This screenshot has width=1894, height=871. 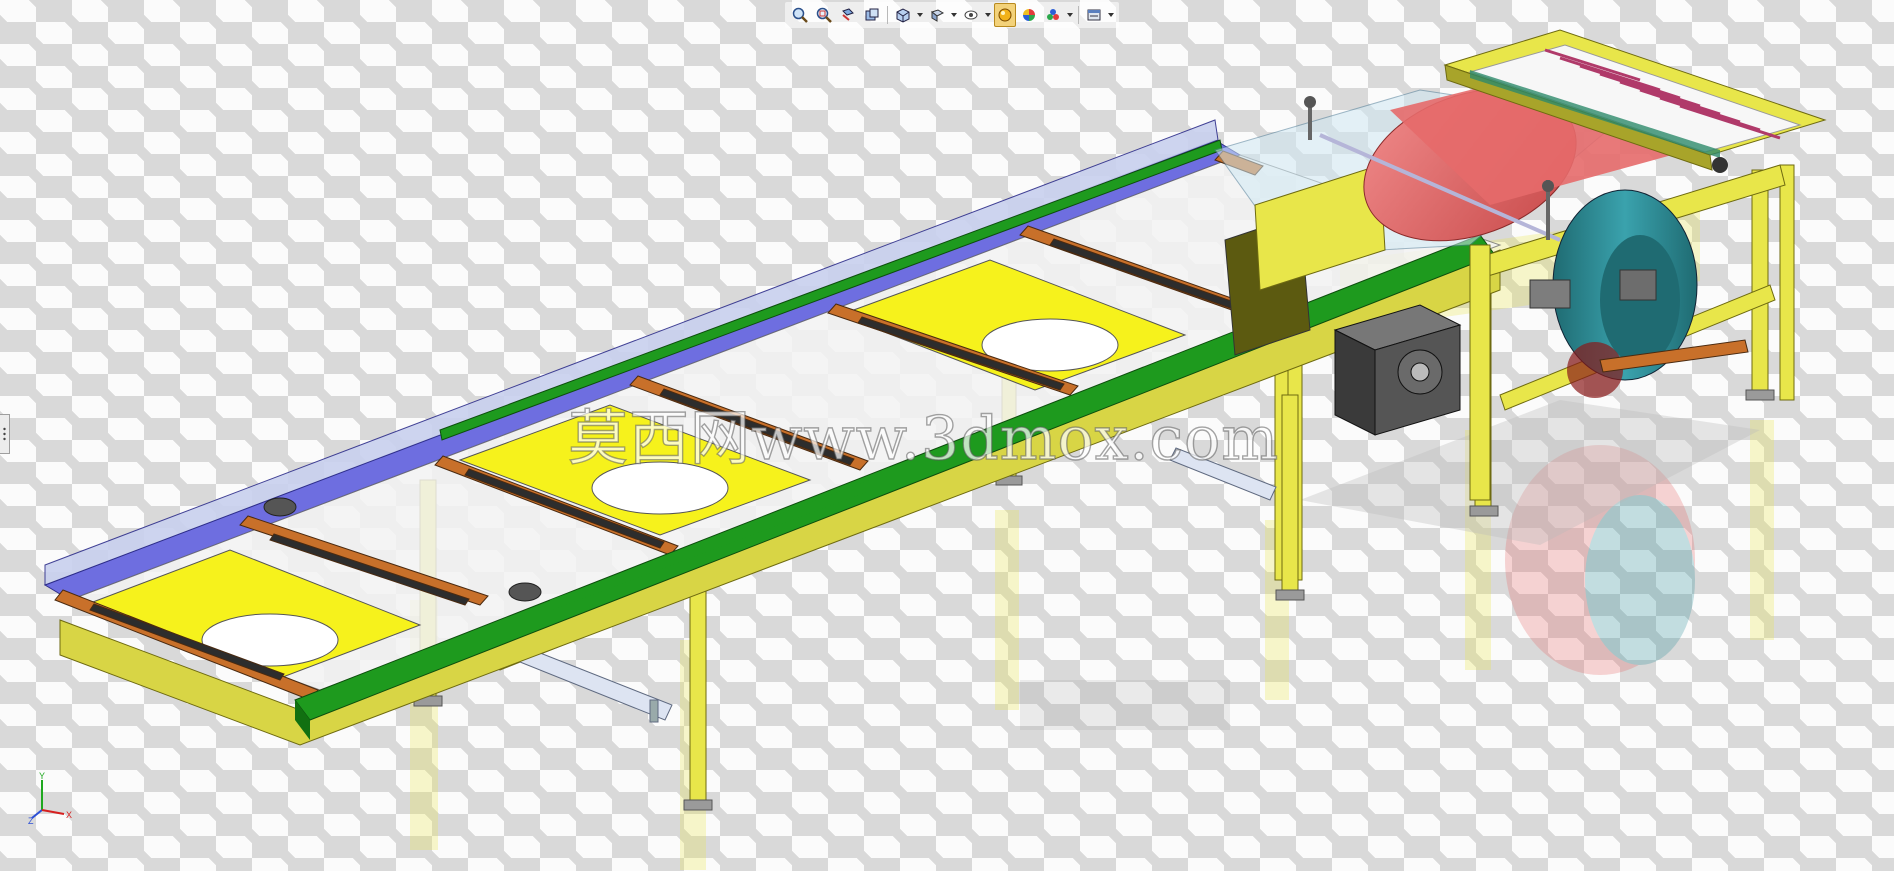 I want to click on section-view-button, so click(x=872, y=15).